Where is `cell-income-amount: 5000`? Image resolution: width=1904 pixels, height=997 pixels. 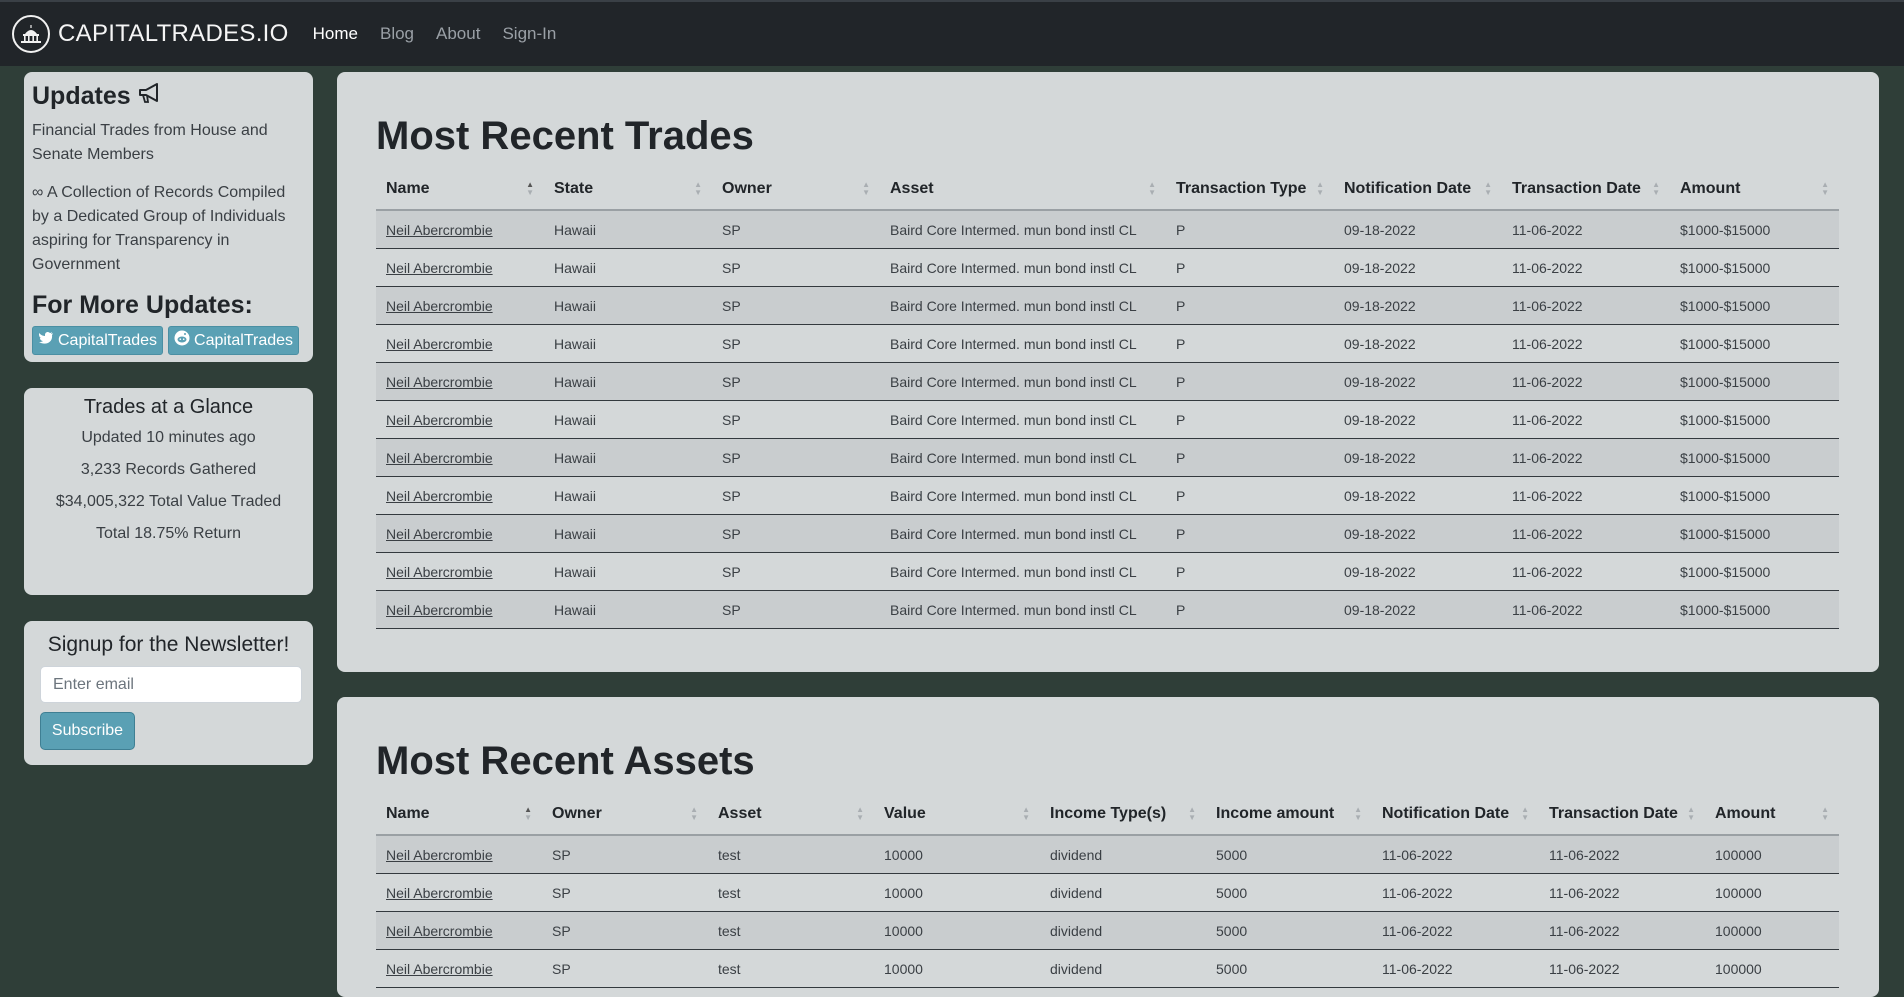
cell-income-amount: 5000 is located at coordinates (1289, 892).